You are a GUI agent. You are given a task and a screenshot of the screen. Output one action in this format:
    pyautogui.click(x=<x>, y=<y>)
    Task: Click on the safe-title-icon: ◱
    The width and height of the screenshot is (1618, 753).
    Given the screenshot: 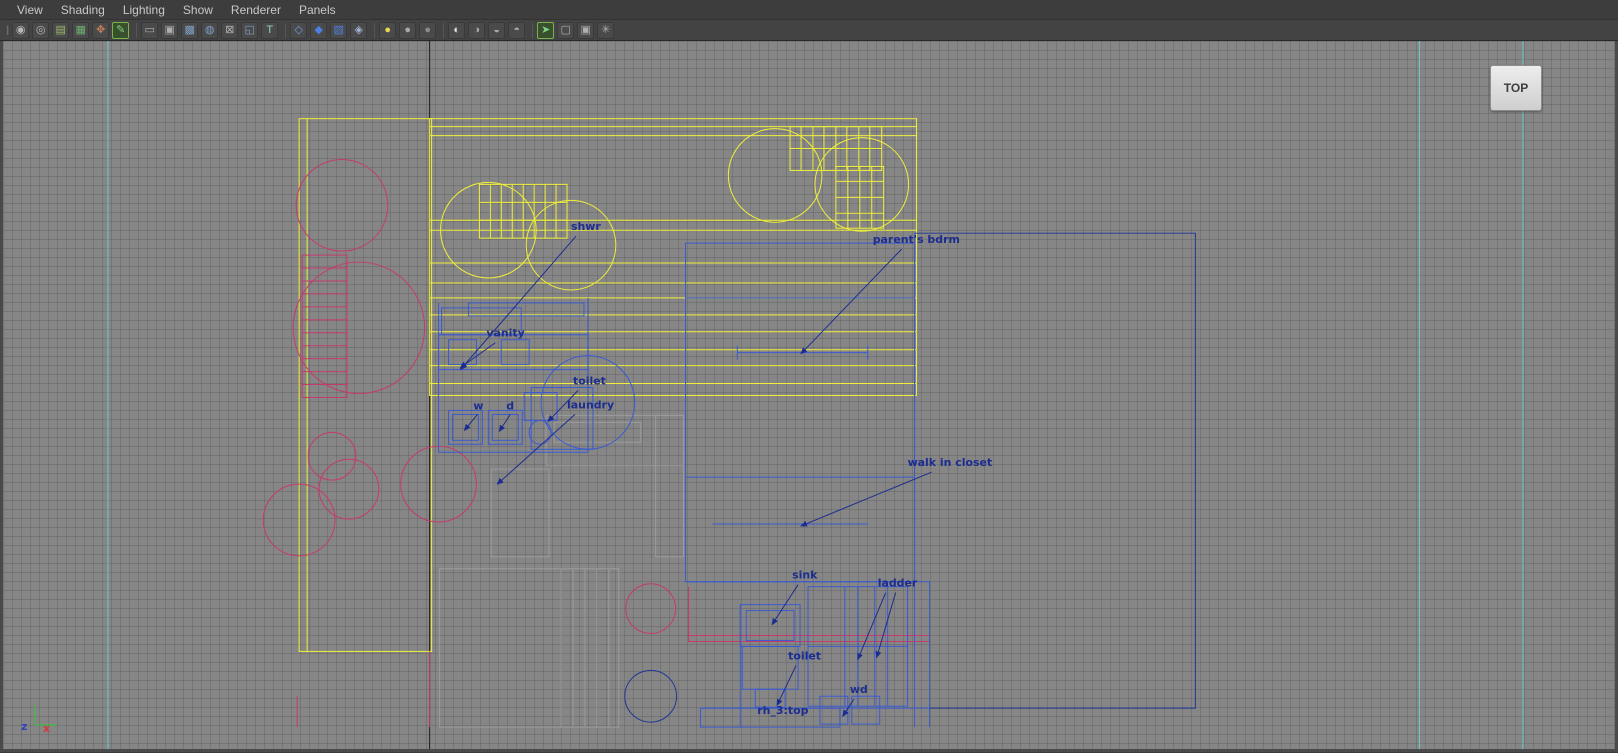 What is the action you would take?
    pyautogui.click(x=250, y=30)
    